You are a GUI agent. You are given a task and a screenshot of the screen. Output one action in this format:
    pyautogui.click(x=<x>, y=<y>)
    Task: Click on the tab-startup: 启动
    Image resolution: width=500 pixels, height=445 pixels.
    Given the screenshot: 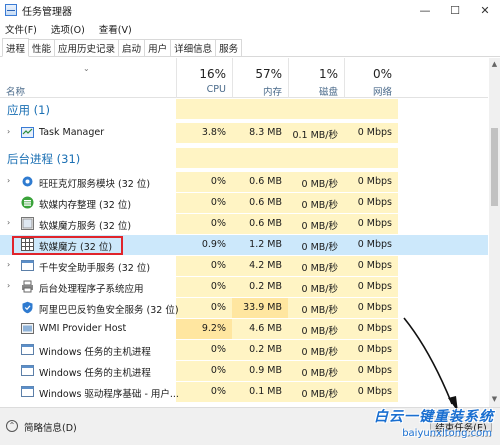 What is the action you would take?
    pyautogui.click(x=132, y=47)
    